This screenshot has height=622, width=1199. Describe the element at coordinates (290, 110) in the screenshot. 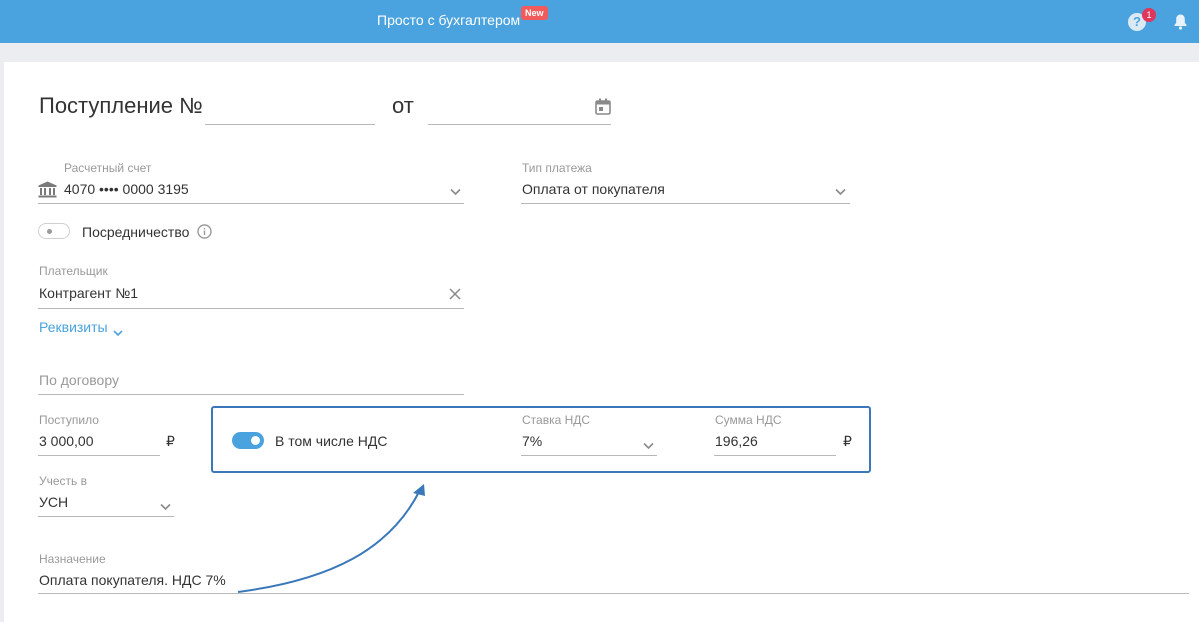

I see `document-number-input` at that location.